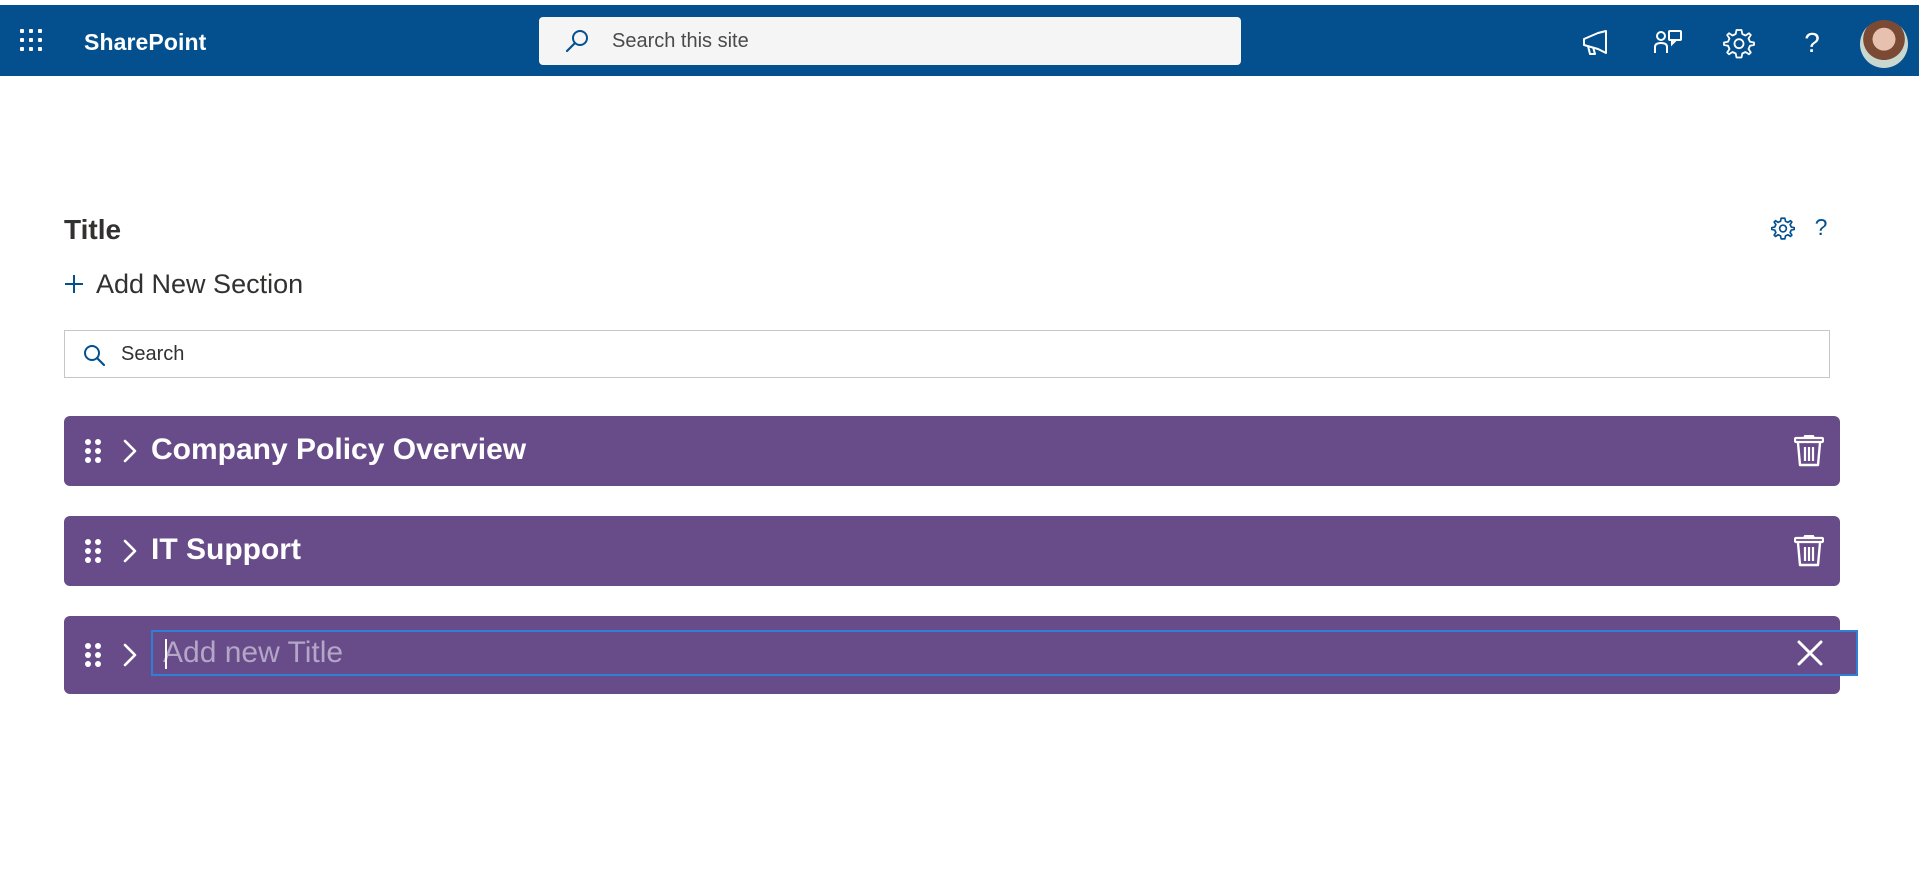 The height and width of the screenshot is (876, 1919). I want to click on add-new-section-button: Add New Section, so click(183, 284).